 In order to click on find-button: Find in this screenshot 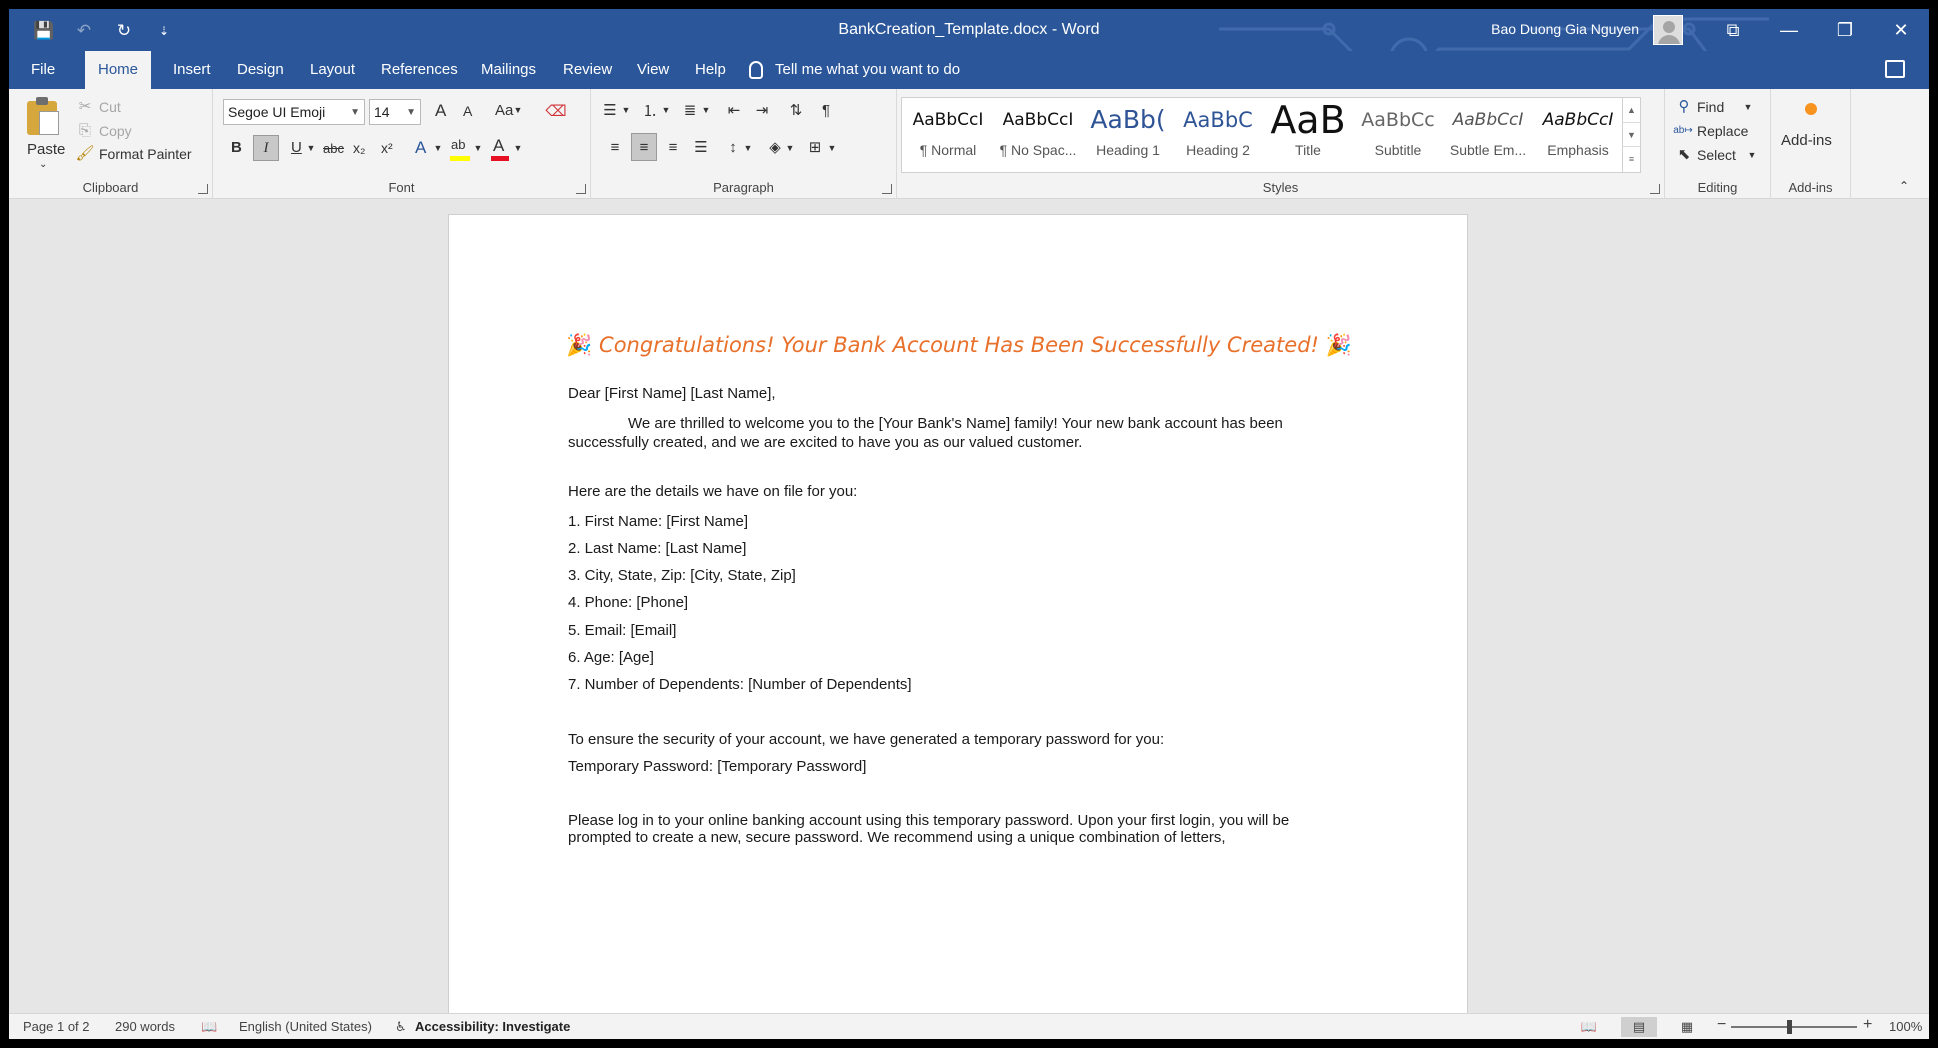, I will do `click(1710, 107)`.